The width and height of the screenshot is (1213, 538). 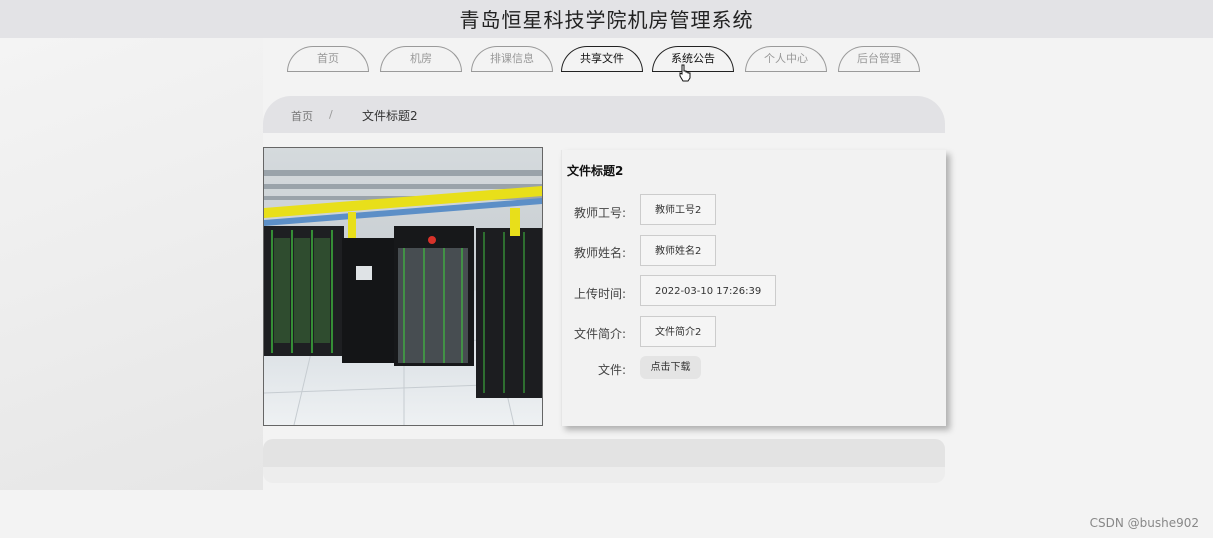 I want to click on footer-bar-top, so click(x=604, y=453).